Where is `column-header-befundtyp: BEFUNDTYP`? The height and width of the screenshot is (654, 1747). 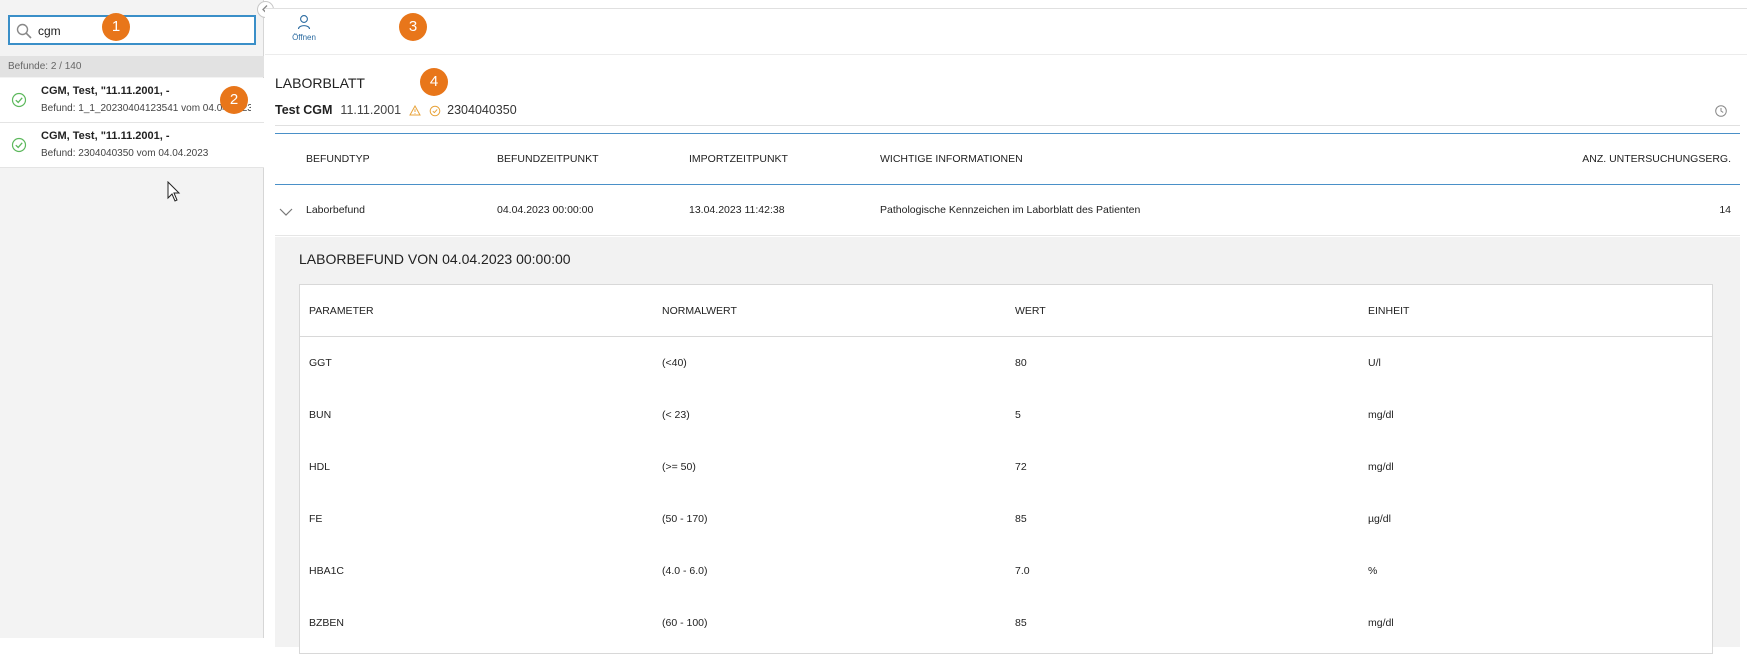
column-header-befundtyp: BEFUNDTYP is located at coordinates (338, 159).